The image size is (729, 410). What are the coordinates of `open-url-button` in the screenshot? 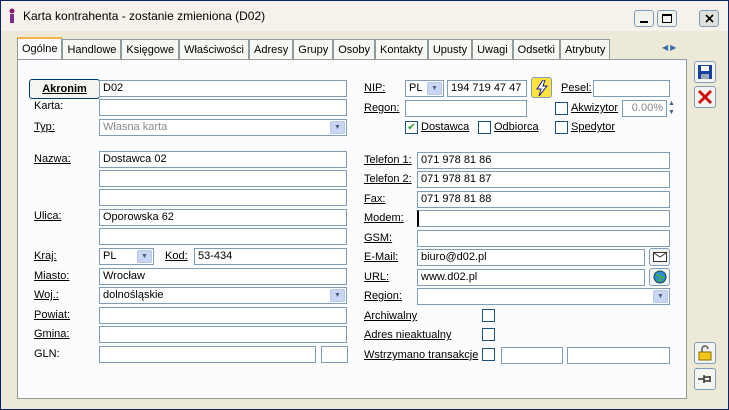 It's located at (659, 277).